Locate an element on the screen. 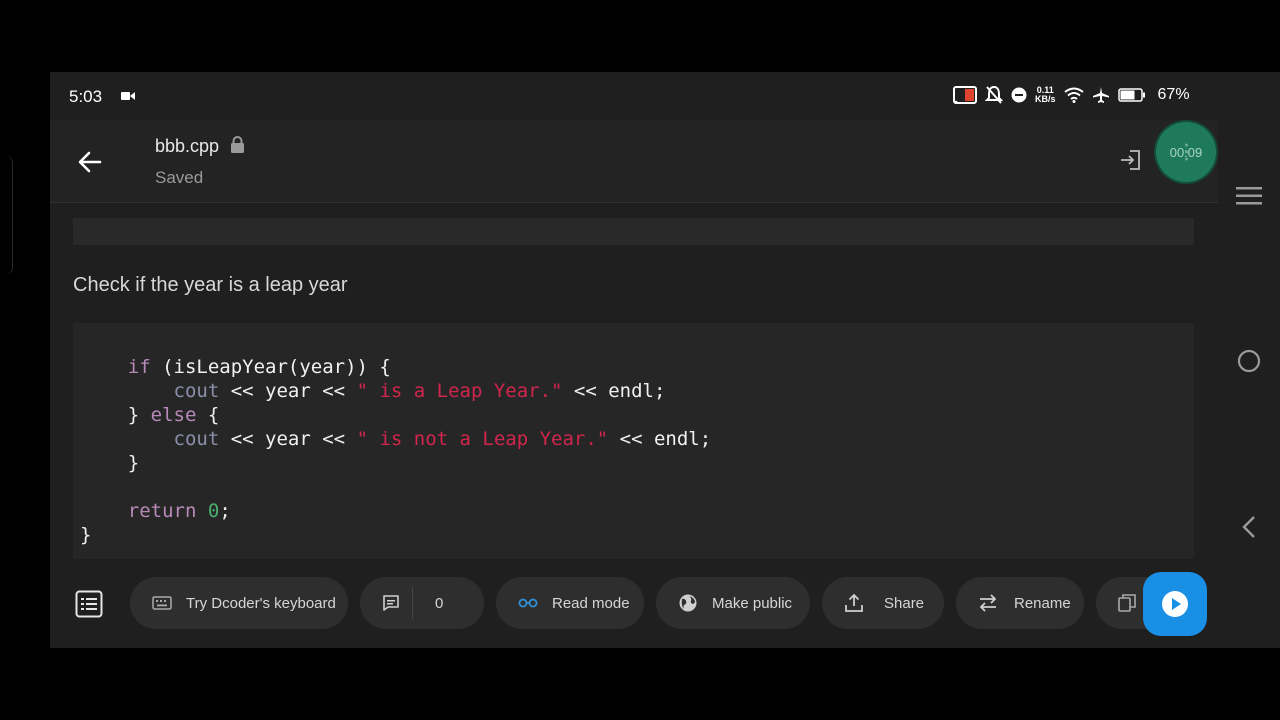  try-keyboard-button: Try Dcoder's keyboard is located at coordinates (239, 603).